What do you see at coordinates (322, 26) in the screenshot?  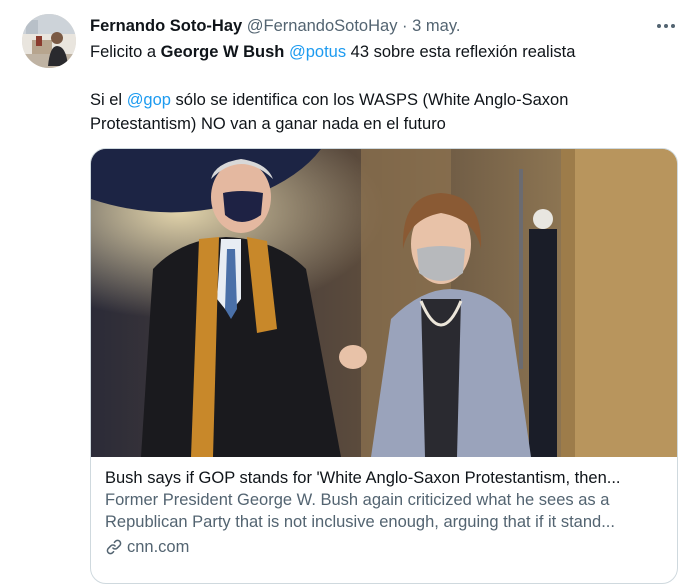 I see `author-handle: @FernandoSotoHay` at bounding box center [322, 26].